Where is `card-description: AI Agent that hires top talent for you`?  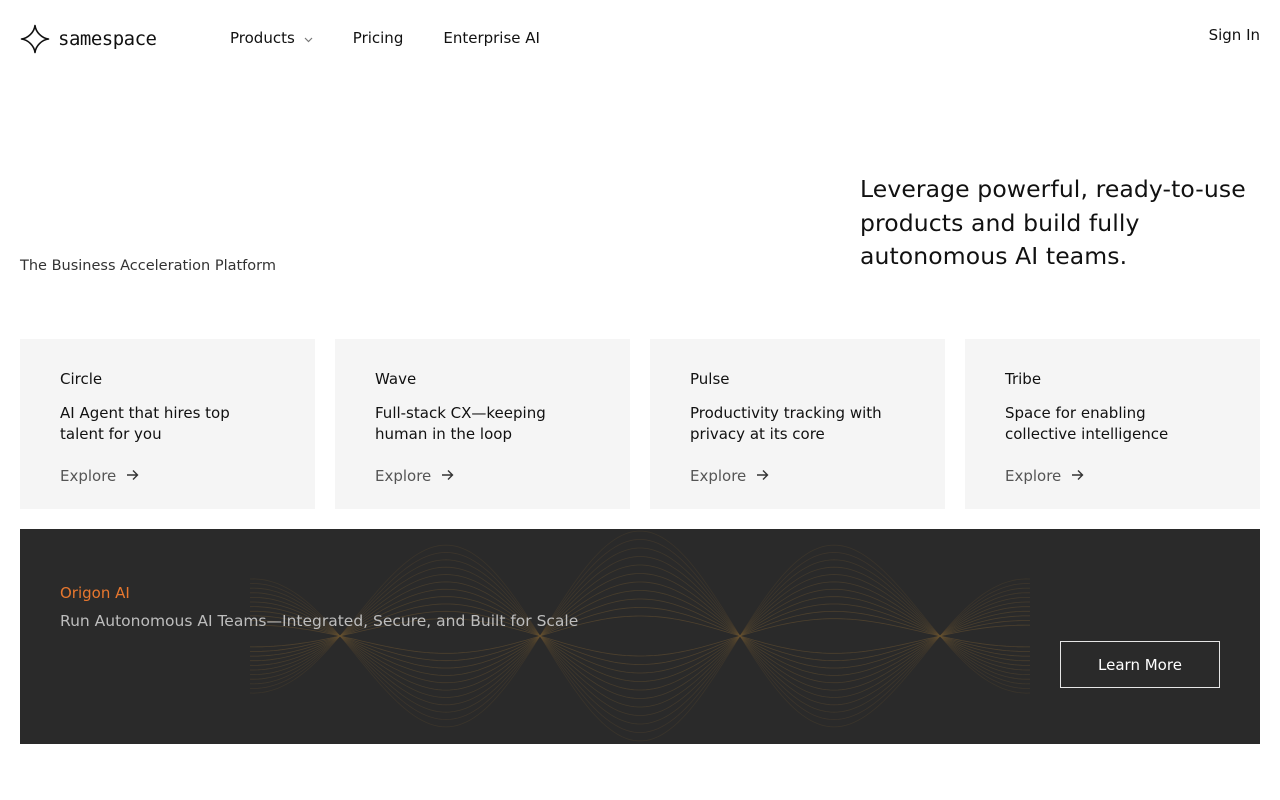 card-description: AI Agent that hires top talent for you is located at coordinates (145, 423).